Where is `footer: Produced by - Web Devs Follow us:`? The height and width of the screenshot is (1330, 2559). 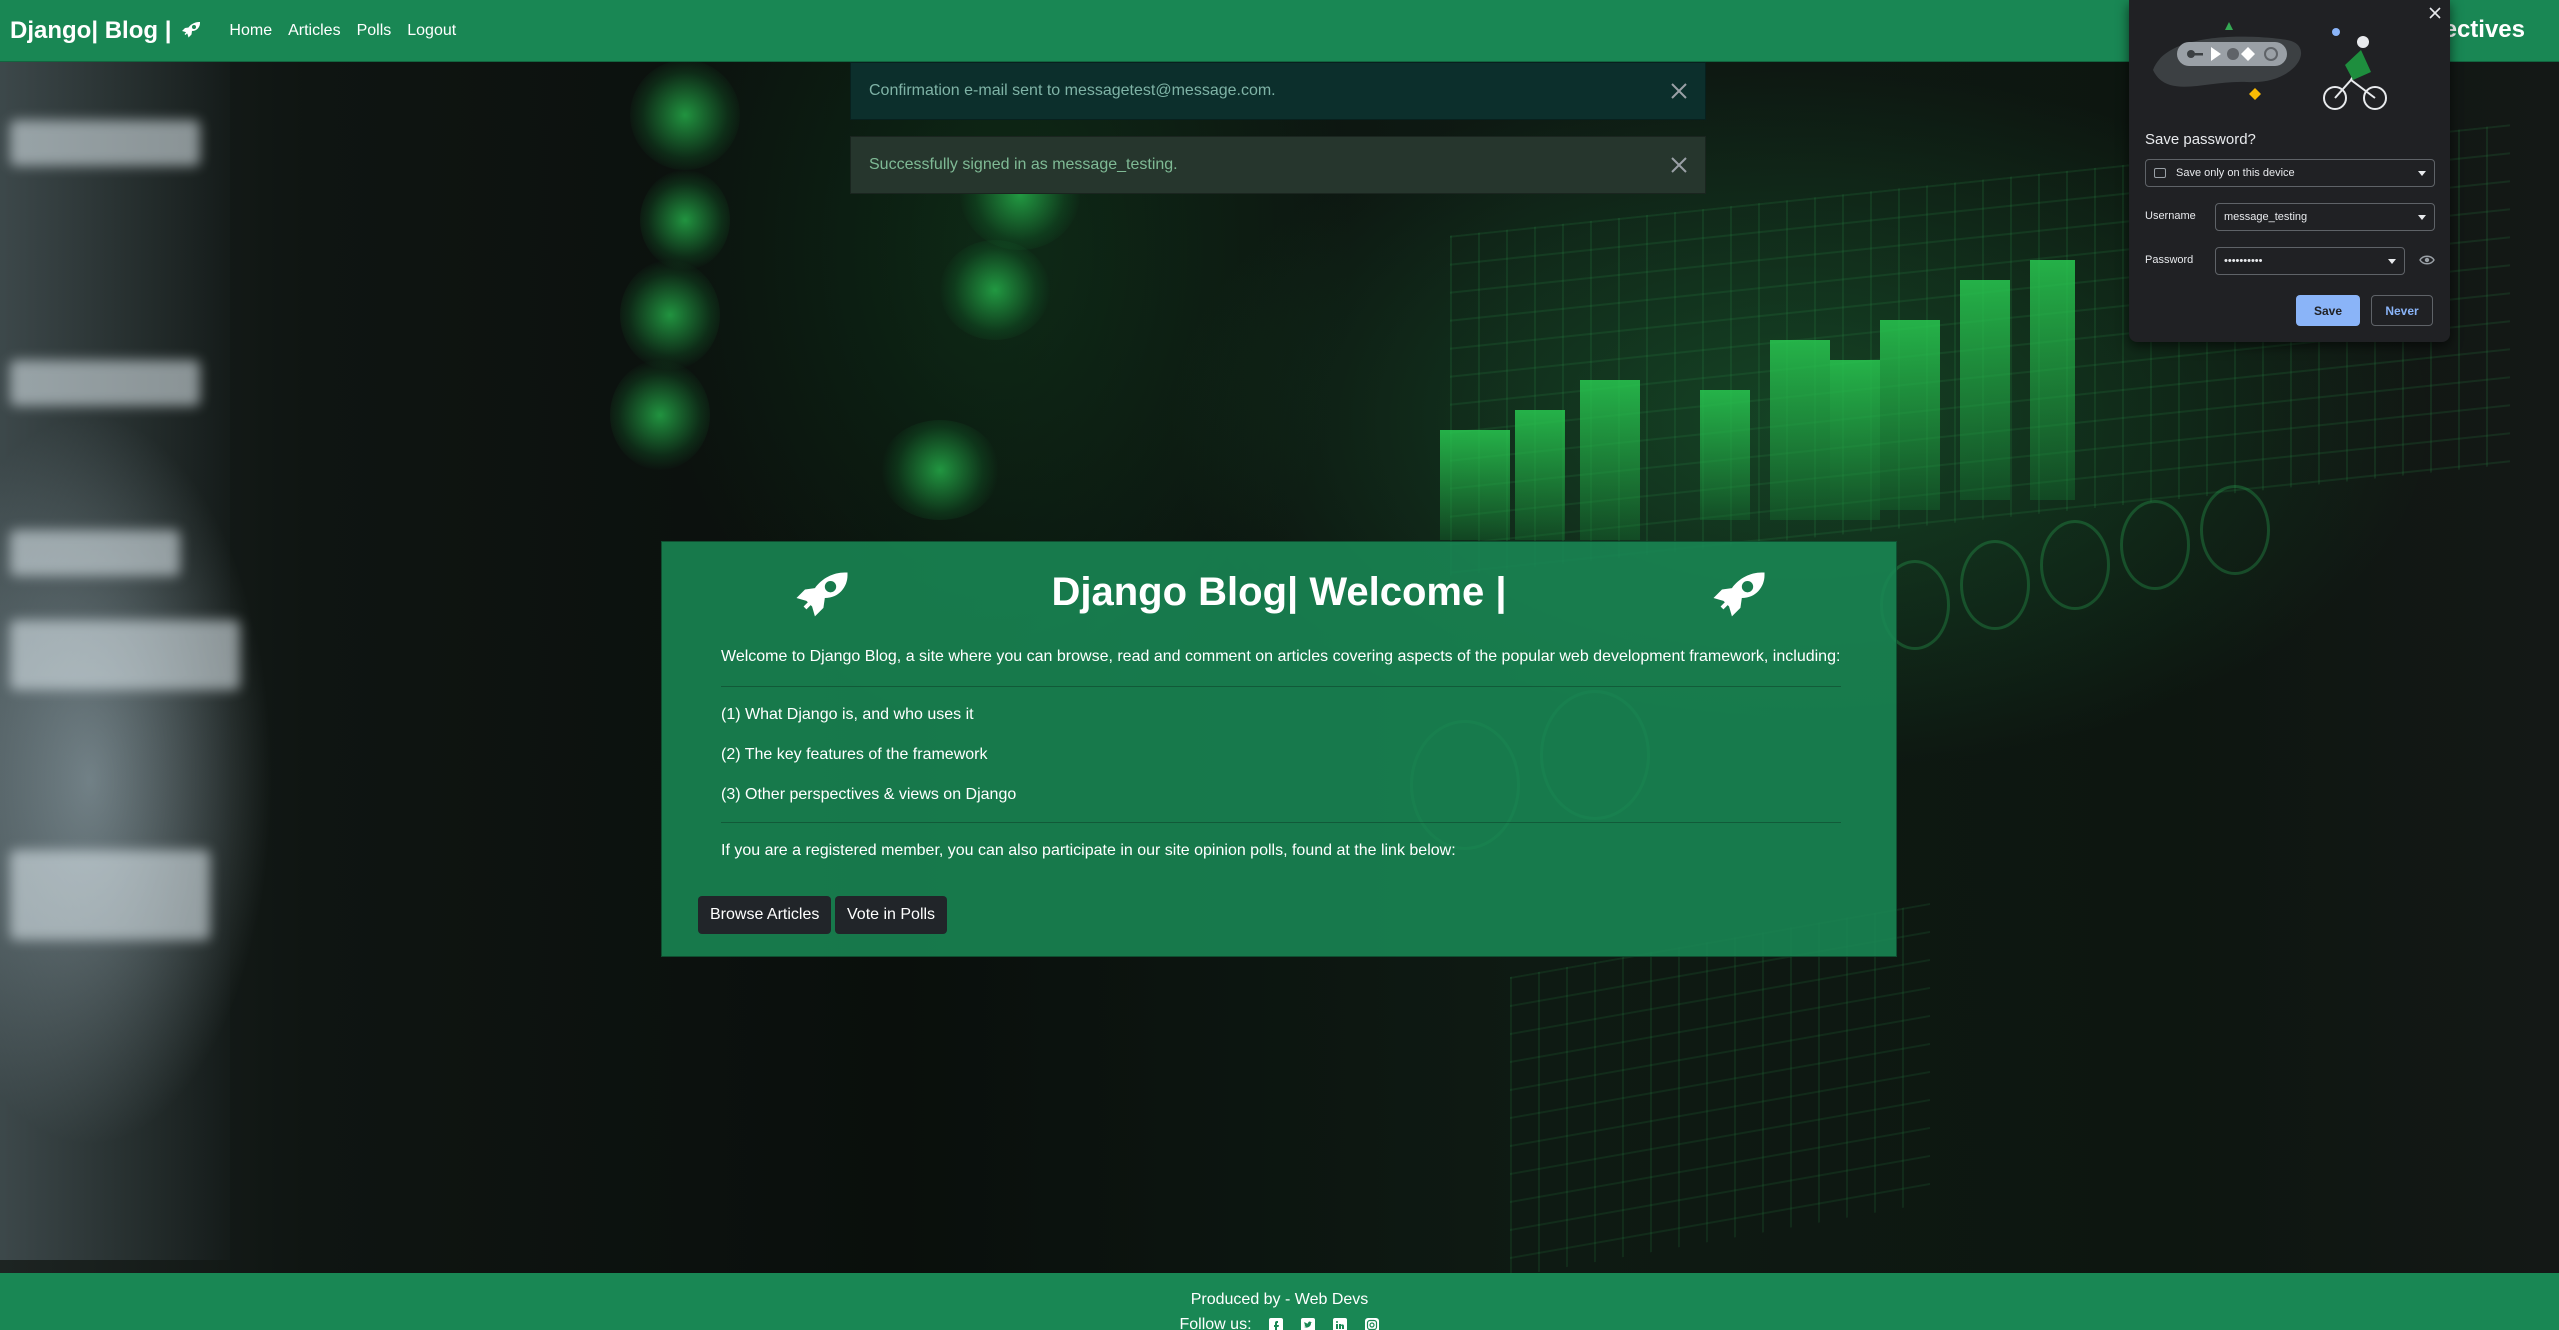 footer: Produced by - Web Devs Follow us: is located at coordinates (1279, 1301).